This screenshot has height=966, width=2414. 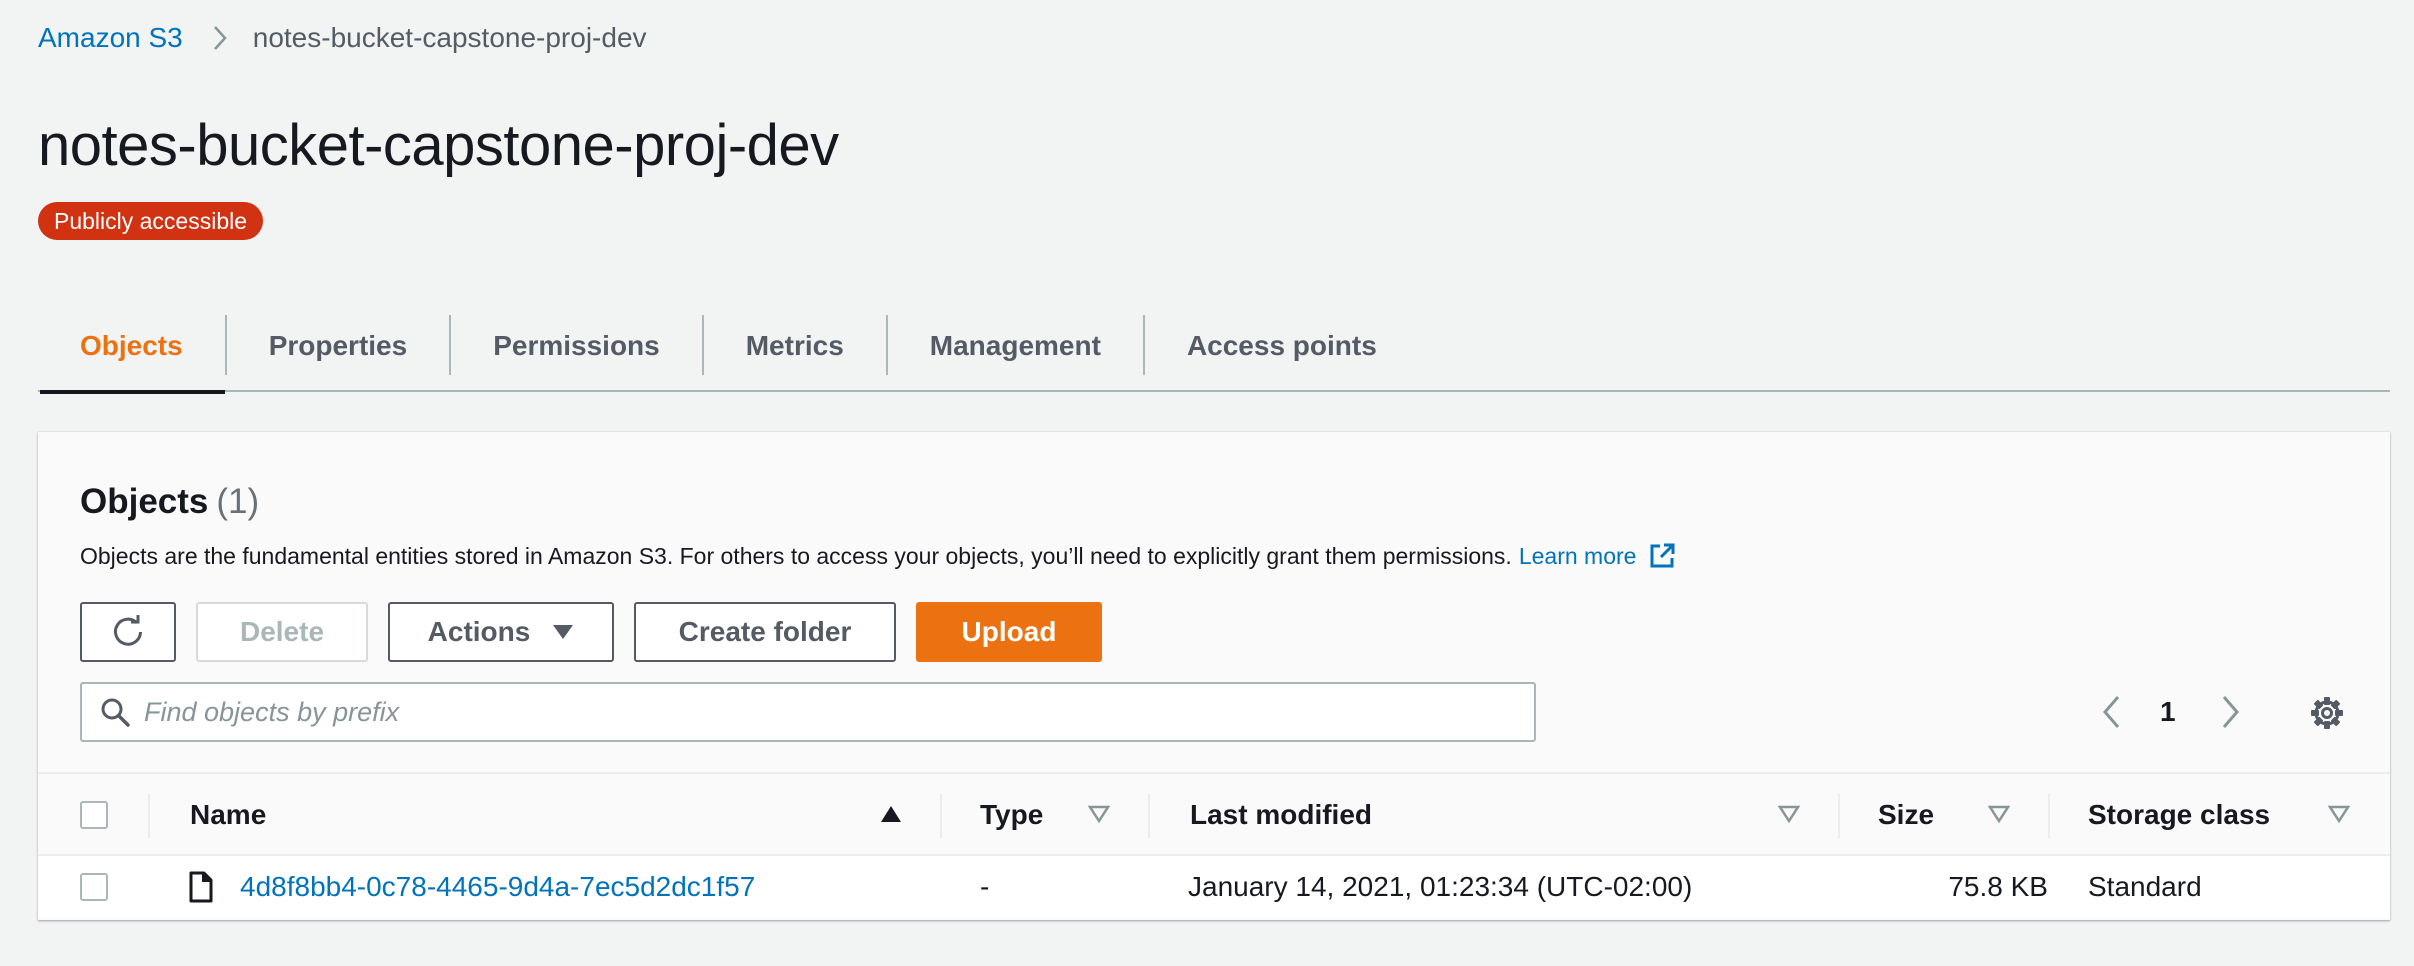 I want to click on row-select-cell, so click(x=94, y=887).